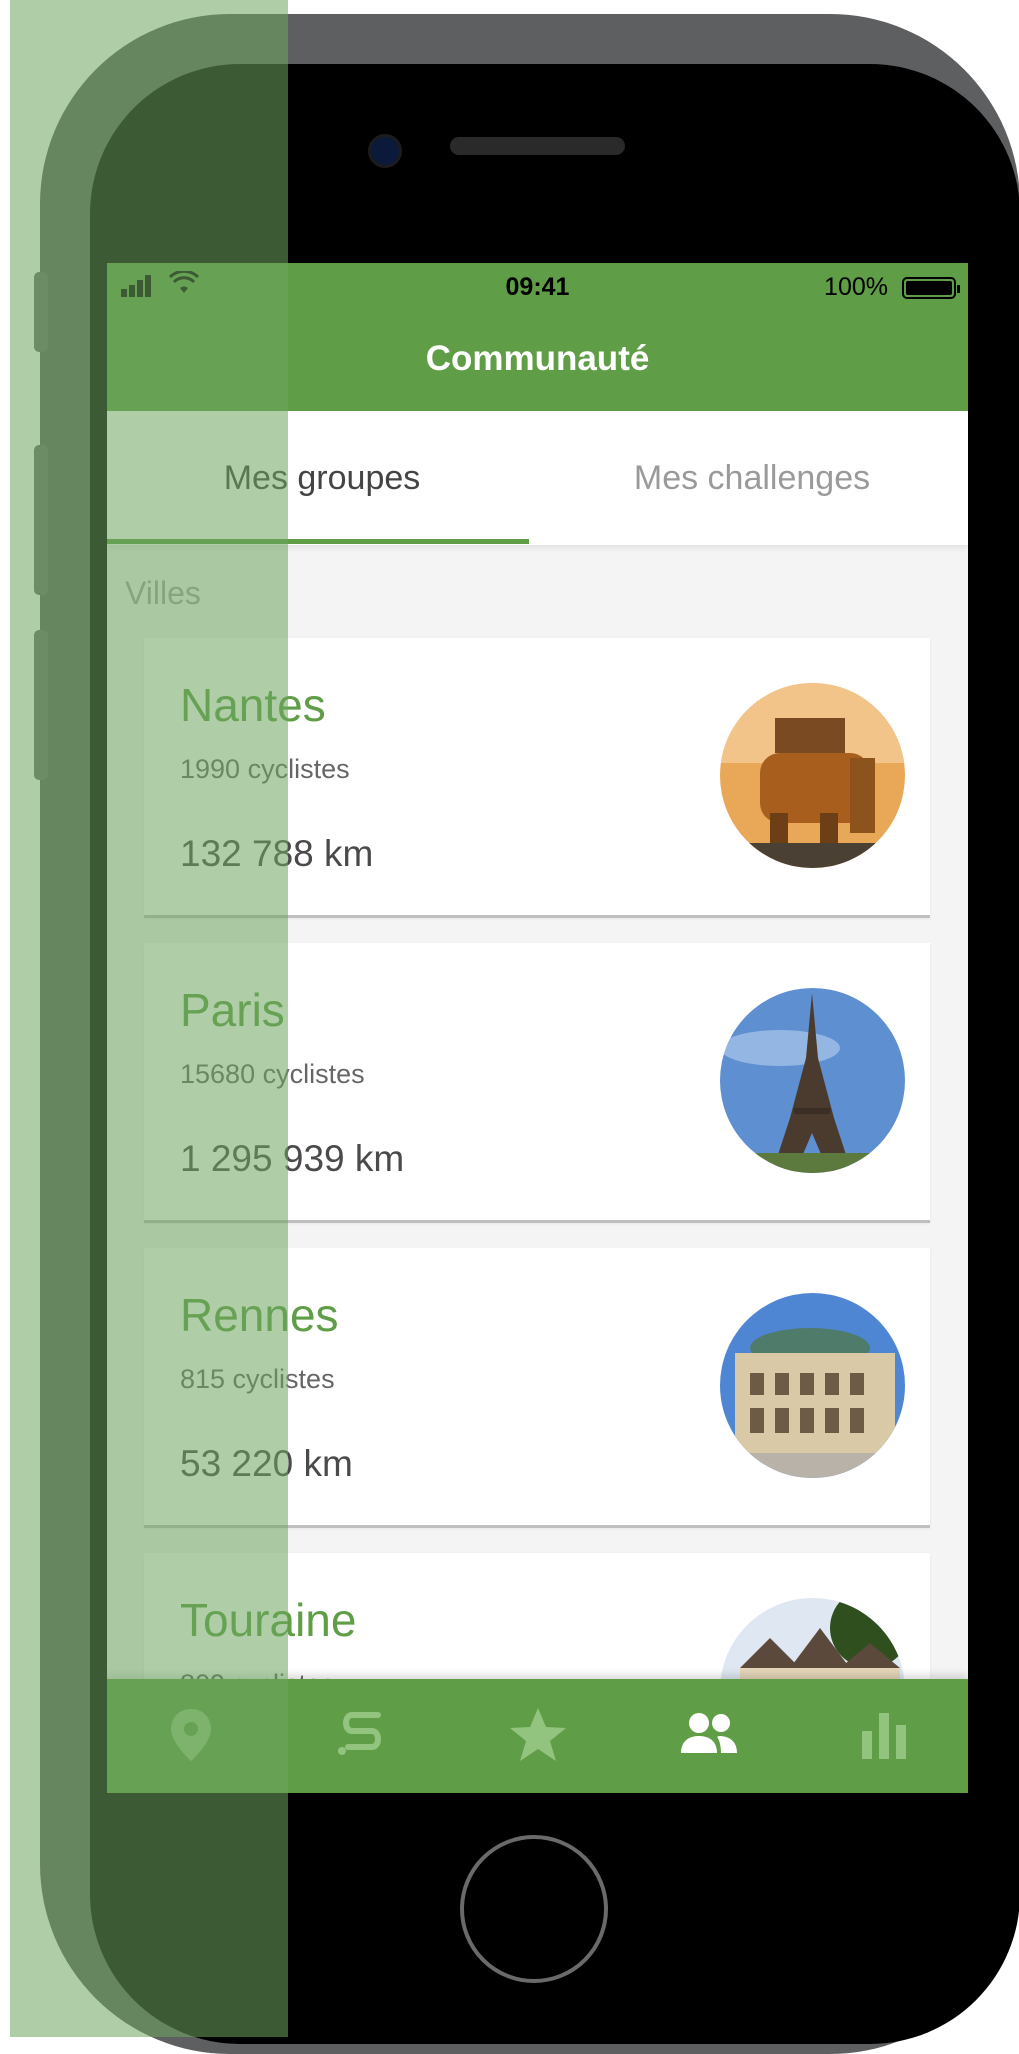  What do you see at coordinates (41, 705) in the screenshot?
I see `volume-down-button` at bounding box center [41, 705].